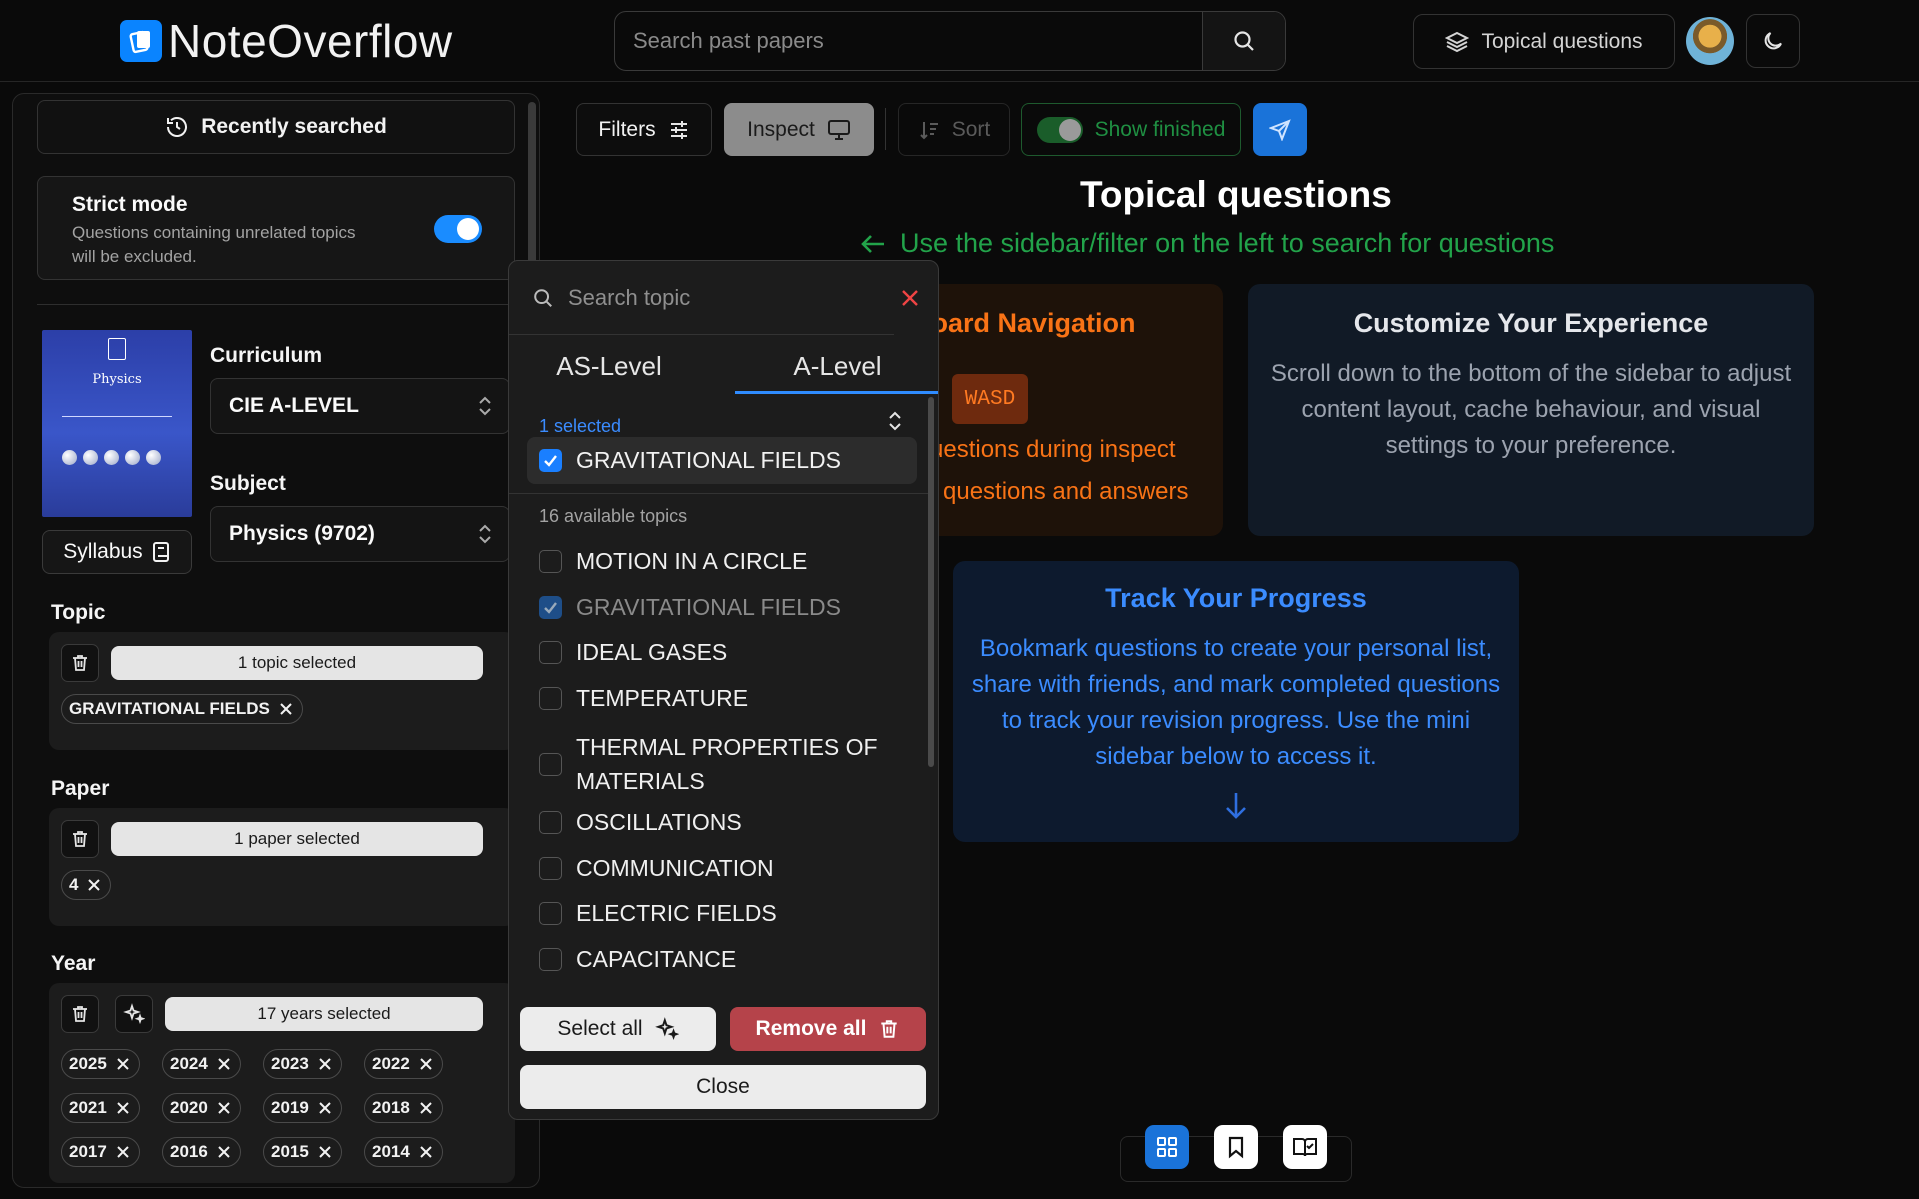  I want to click on show-finished-switch, so click(1059, 129).